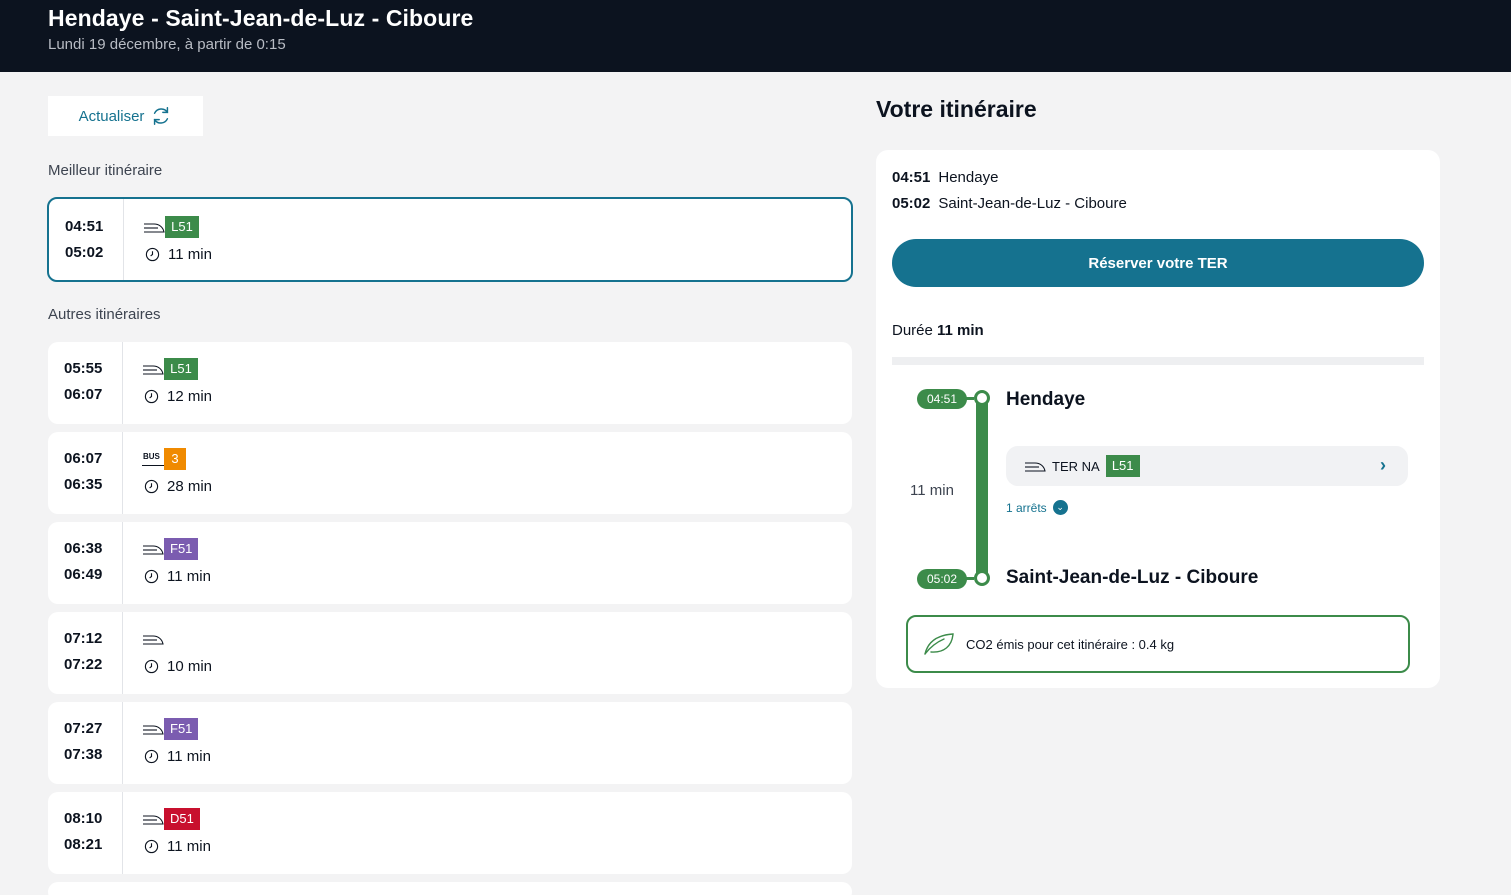  Describe the element at coordinates (83, 574) in the screenshot. I see `arrival-time: 06:49` at that location.